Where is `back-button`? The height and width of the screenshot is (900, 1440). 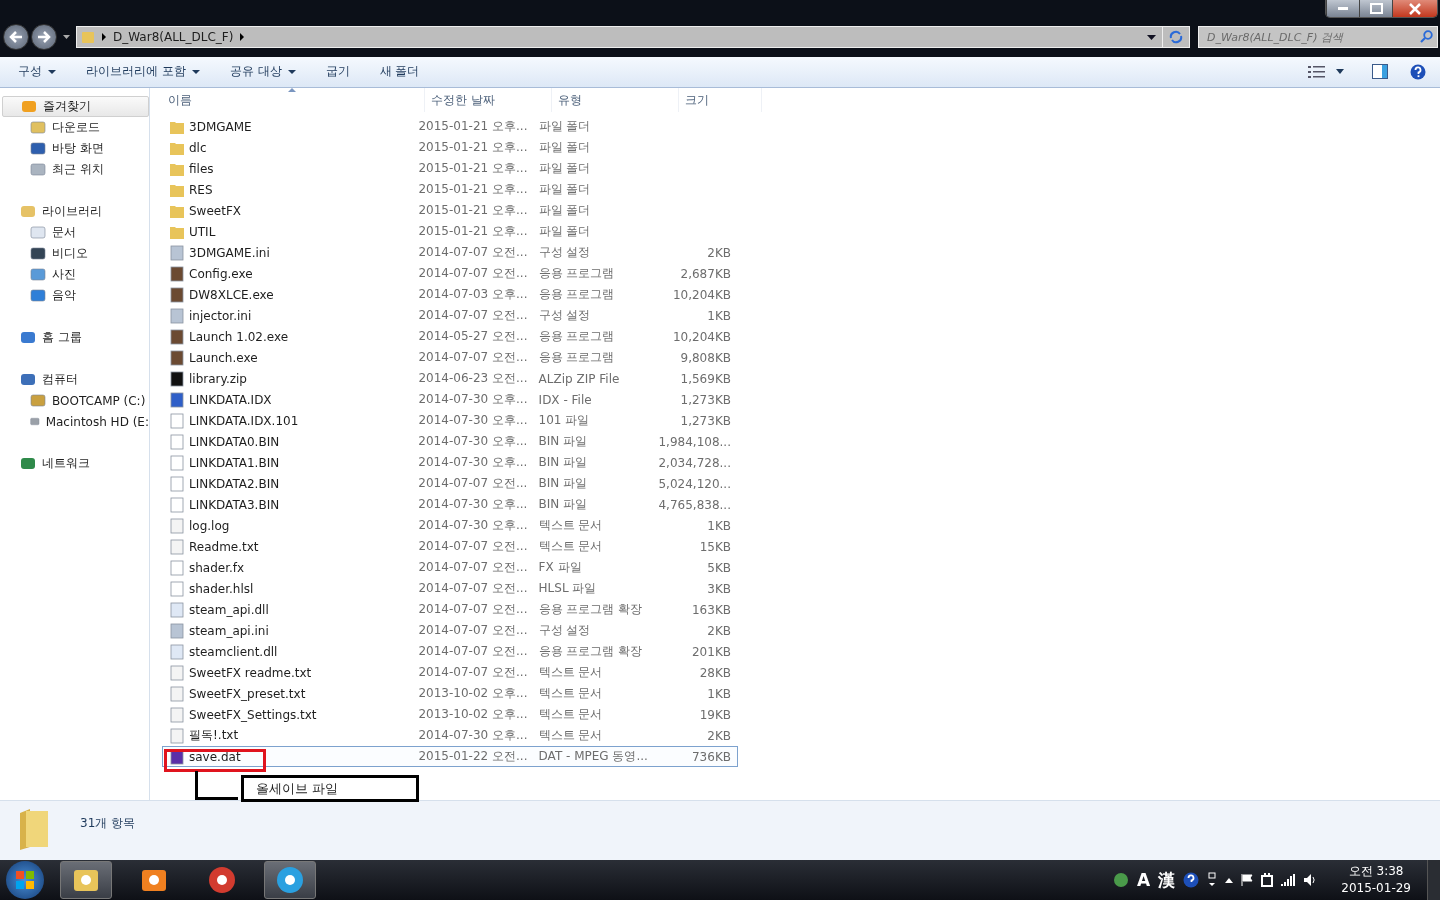
back-button is located at coordinates (16, 37).